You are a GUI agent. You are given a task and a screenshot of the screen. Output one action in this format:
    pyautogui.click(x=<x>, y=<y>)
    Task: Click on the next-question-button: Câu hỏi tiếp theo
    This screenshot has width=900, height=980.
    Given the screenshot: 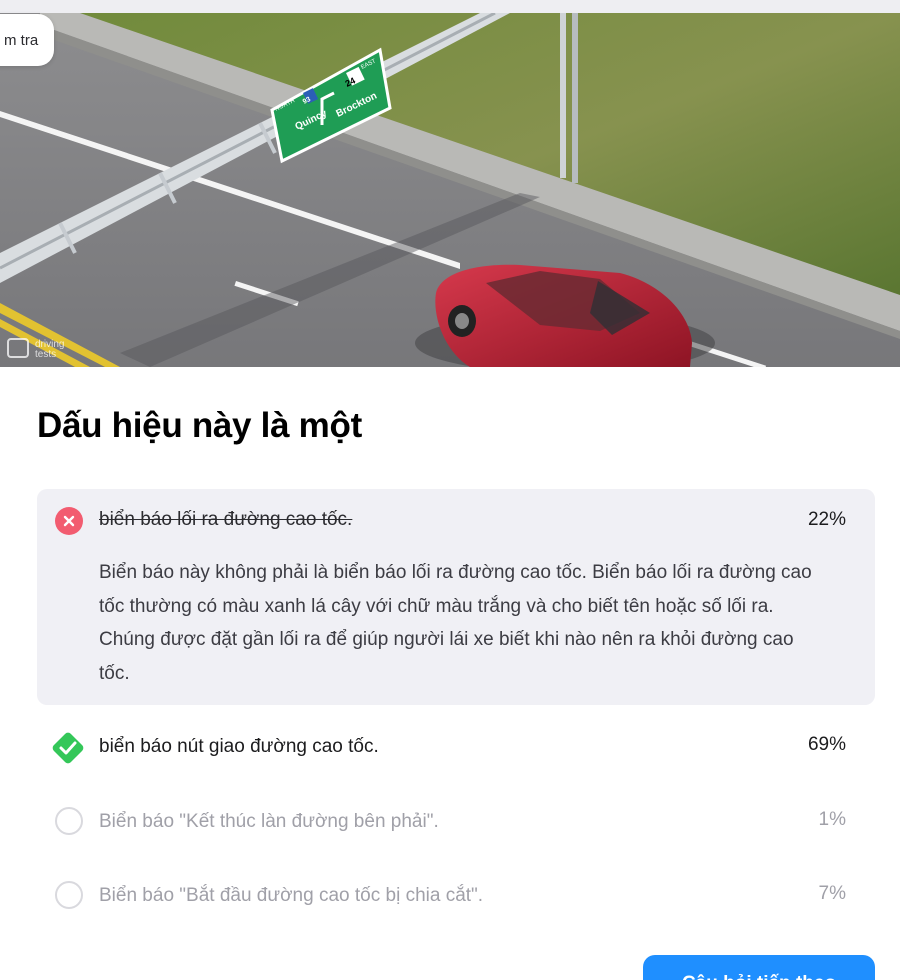 What is the action you would take?
    pyautogui.click(x=759, y=967)
    